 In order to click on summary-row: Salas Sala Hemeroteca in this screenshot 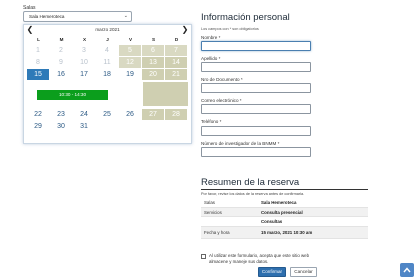, I will do `click(284, 203)`.